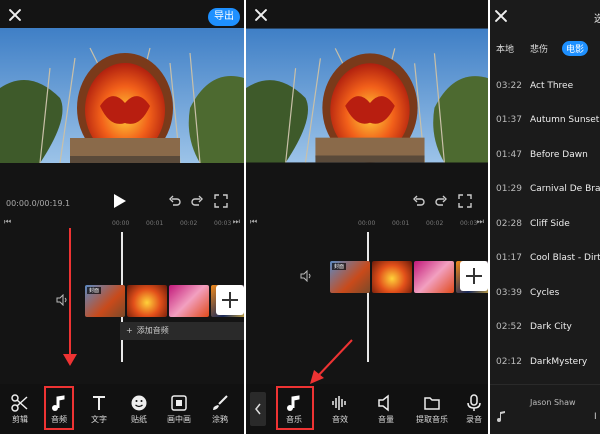  I want to click on tool-edit: 剪辑, so click(20, 409).